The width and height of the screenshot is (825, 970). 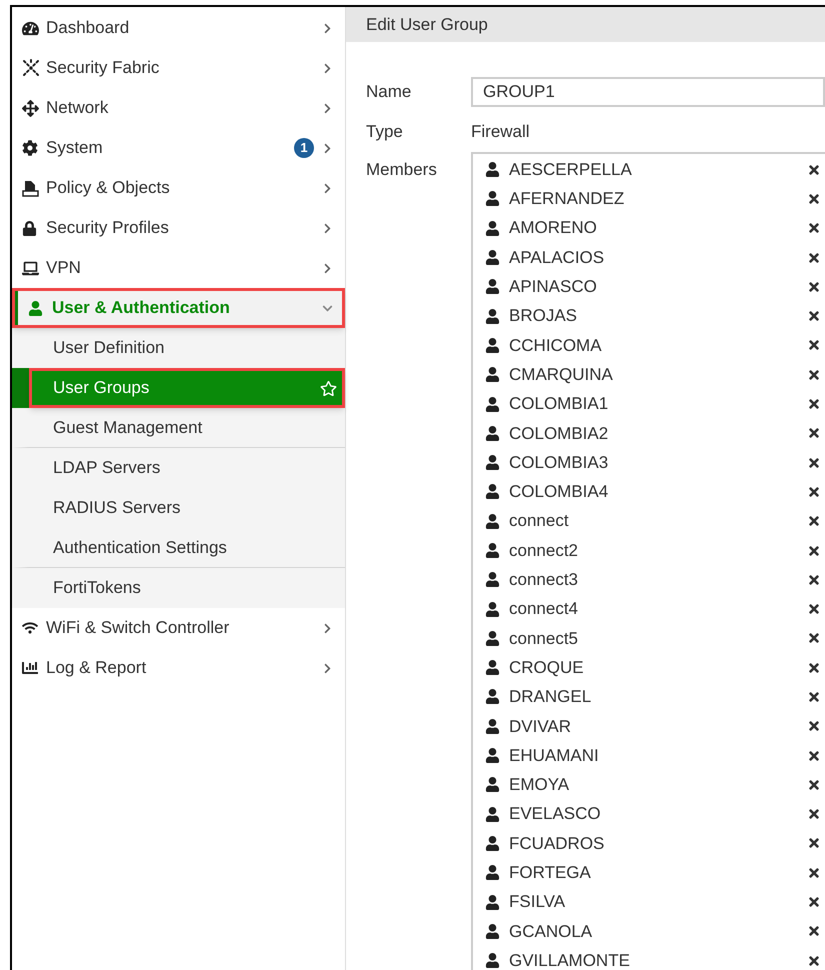 I want to click on wifi-icon, so click(x=30, y=628).